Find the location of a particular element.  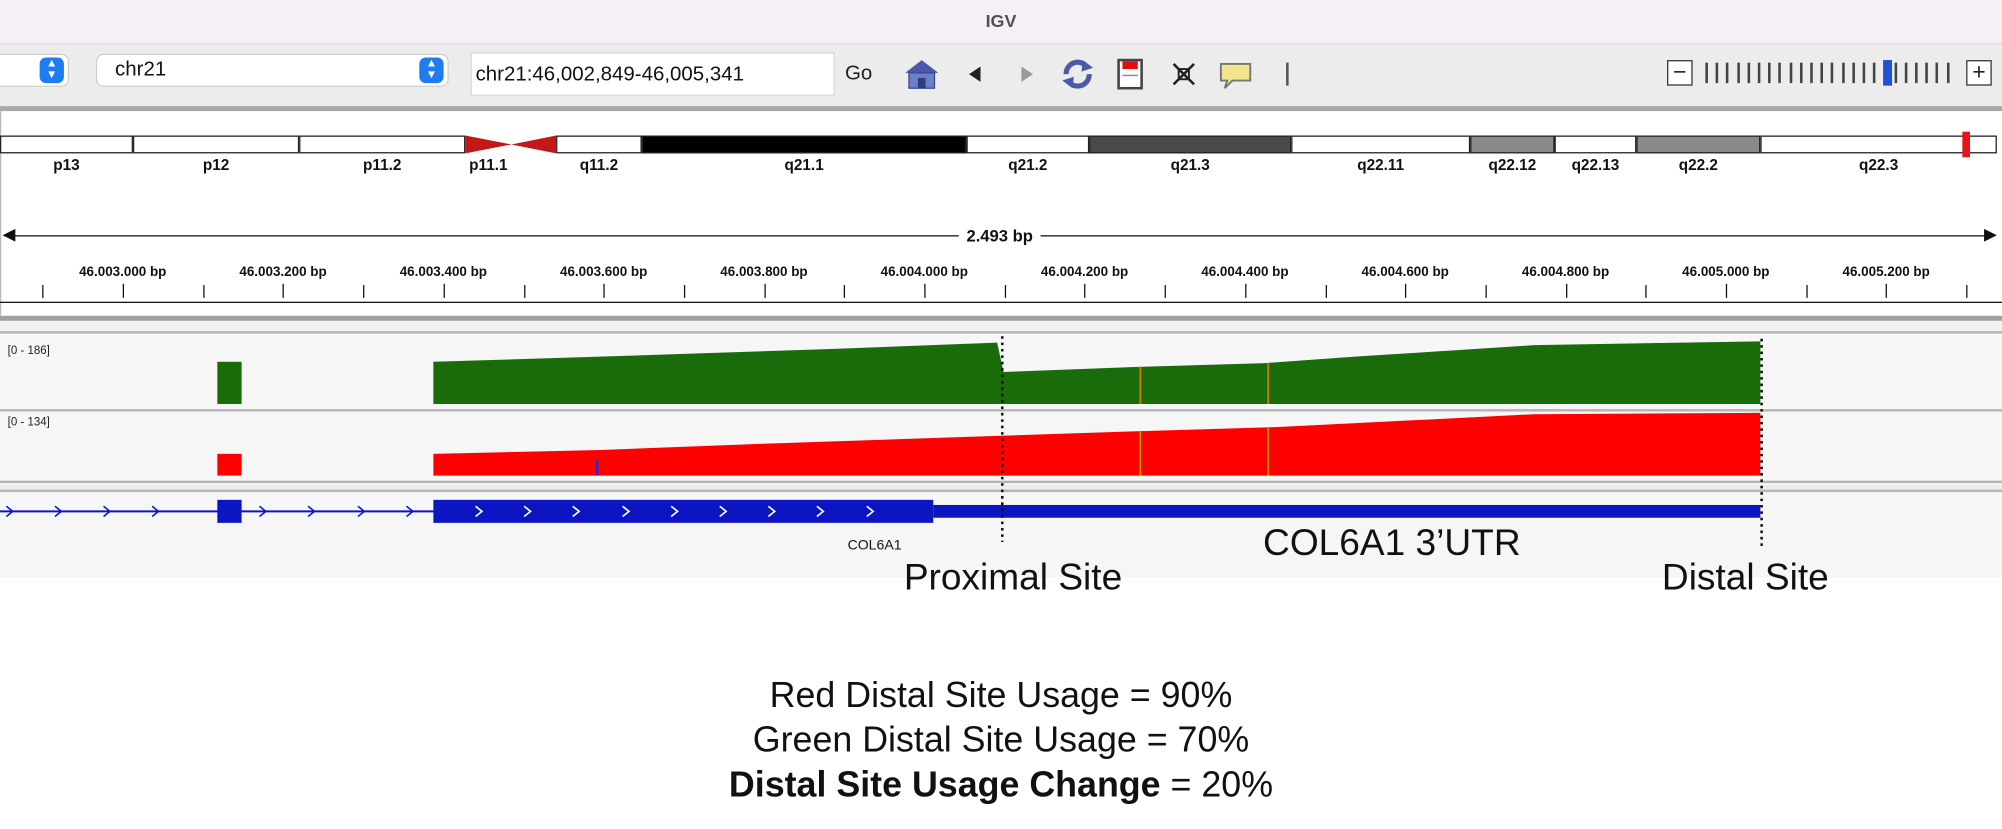

usage-change-text: Distal Site Usage Change = 20% is located at coordinates (1001, 784).